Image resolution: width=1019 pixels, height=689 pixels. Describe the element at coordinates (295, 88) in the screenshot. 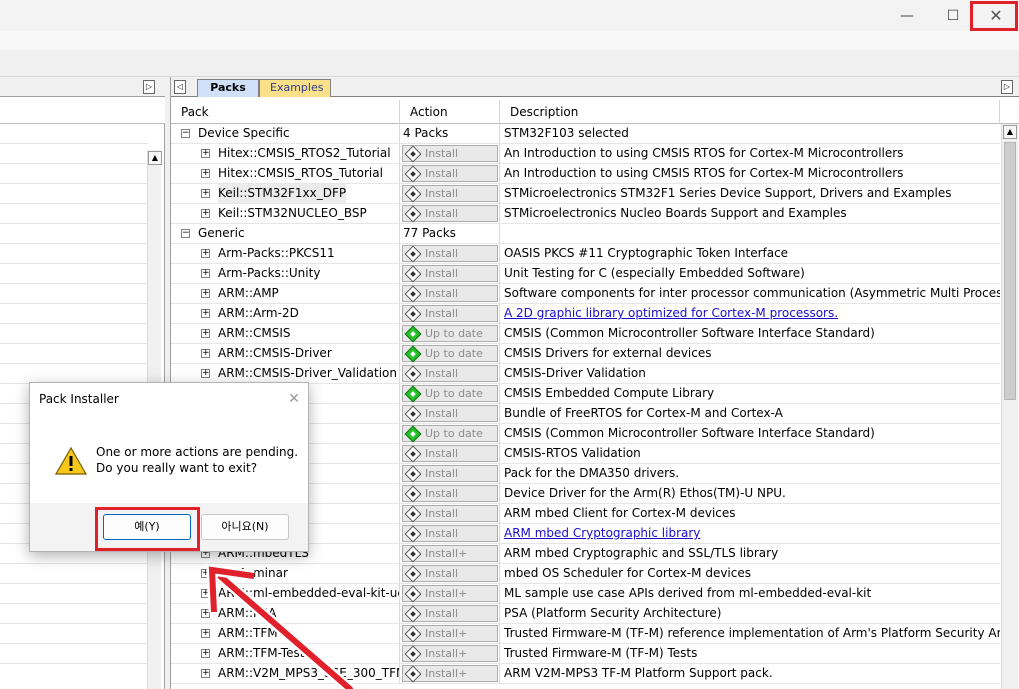

I see `tab-examples: Examples` at that location.